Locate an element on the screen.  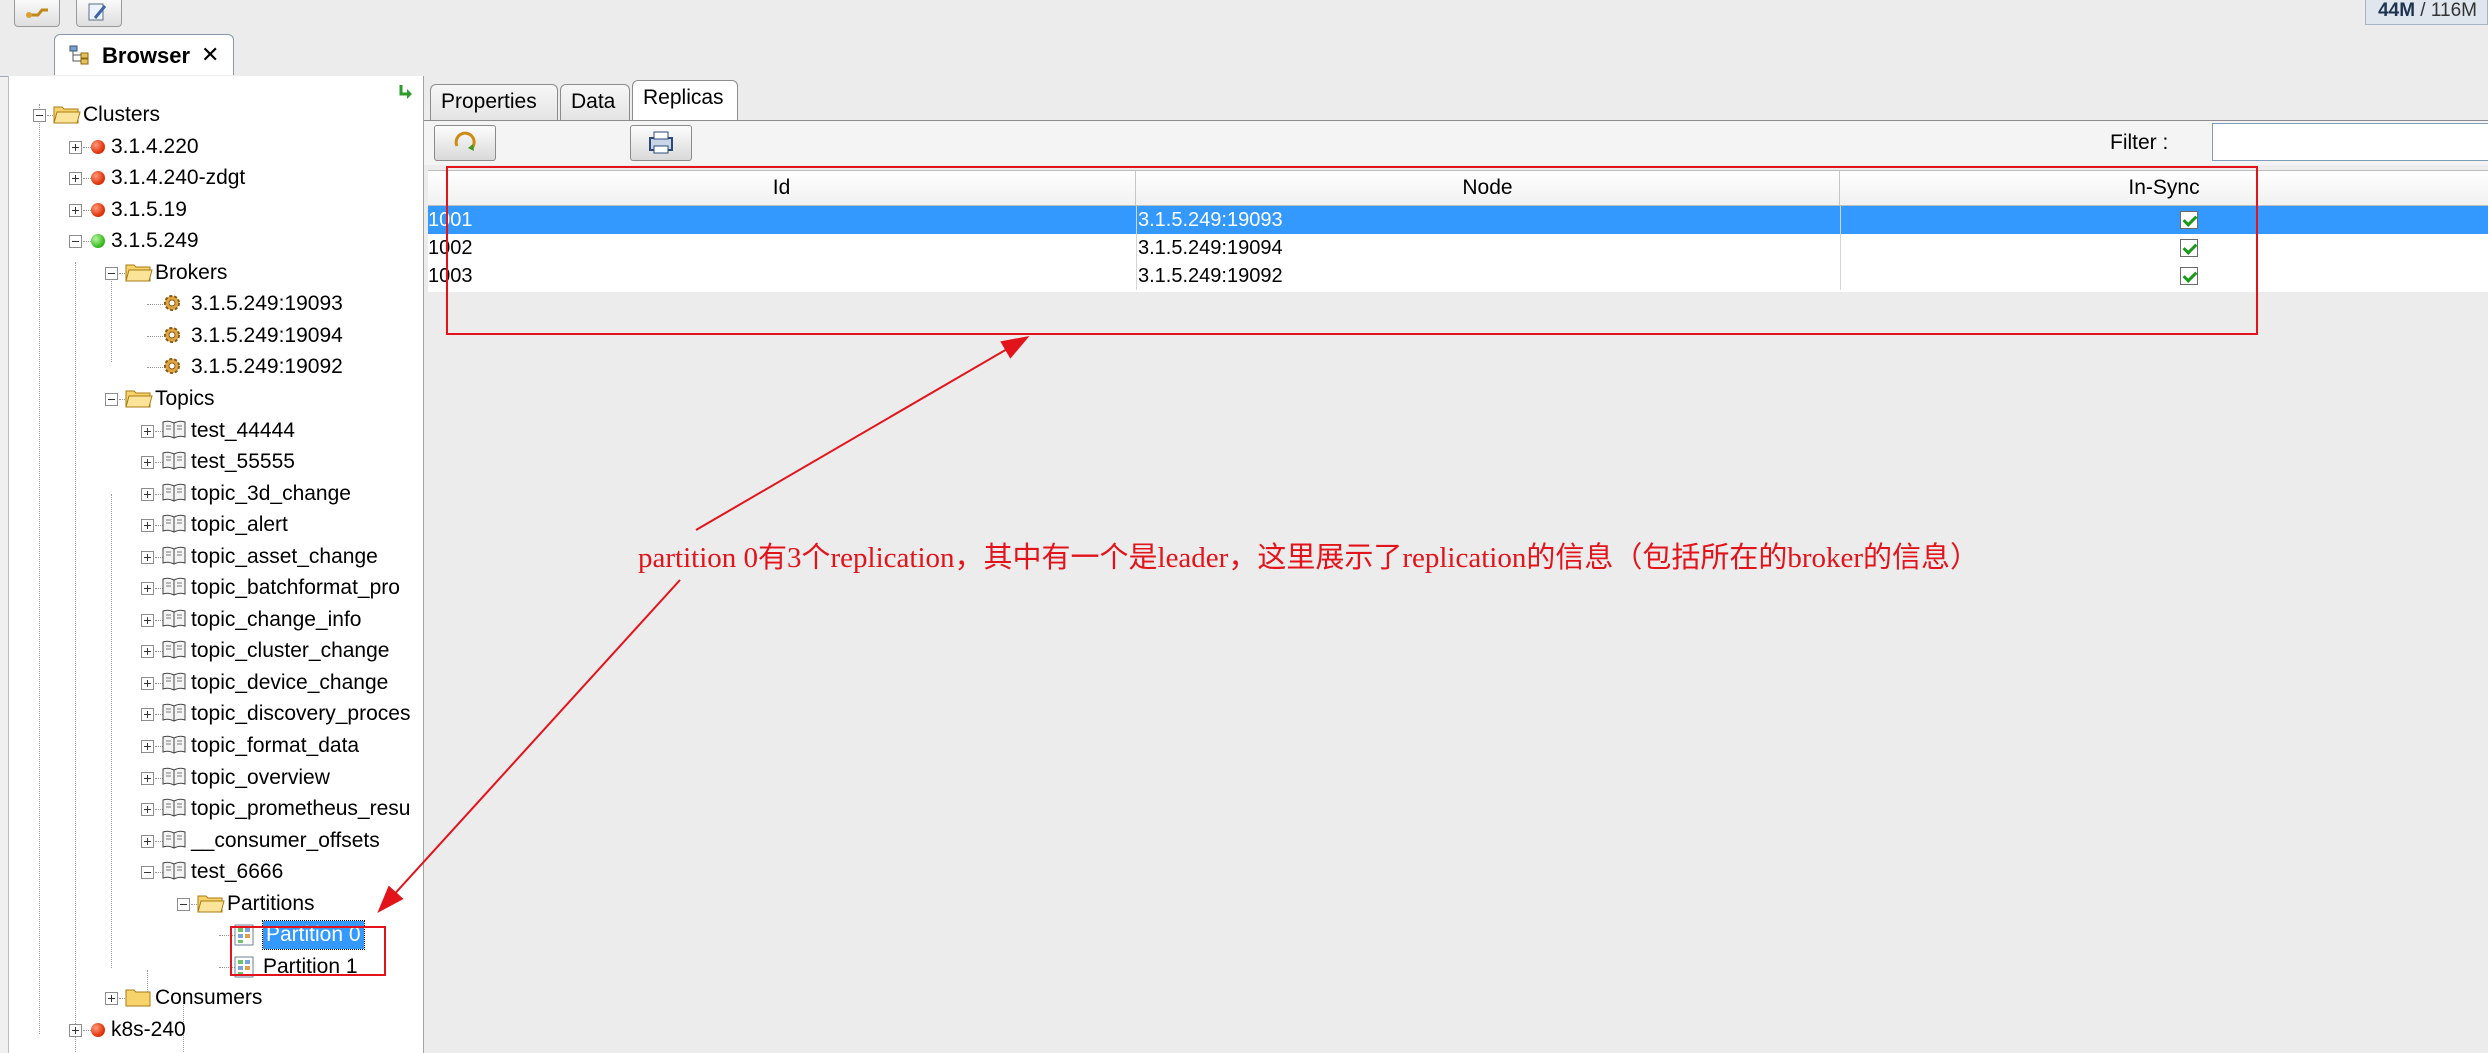
memory-indicator: 44M / 116M is located at coordinates (2426, 12).